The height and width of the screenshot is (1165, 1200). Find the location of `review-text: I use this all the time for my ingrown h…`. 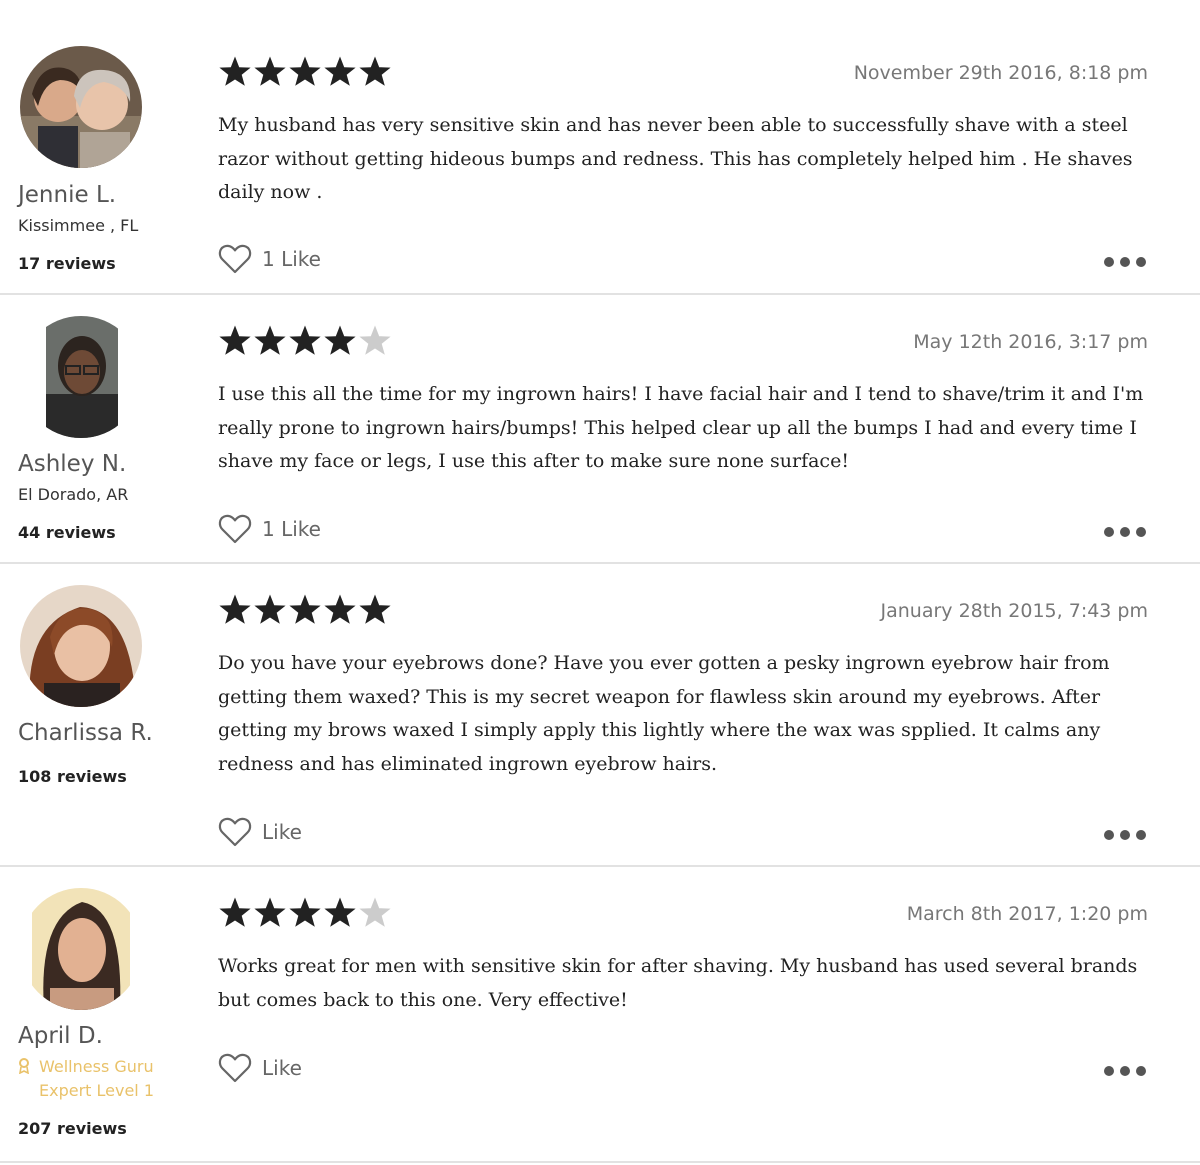

review-text: I use this all the time for my ingrown h… is located at coordinates (681, 428).